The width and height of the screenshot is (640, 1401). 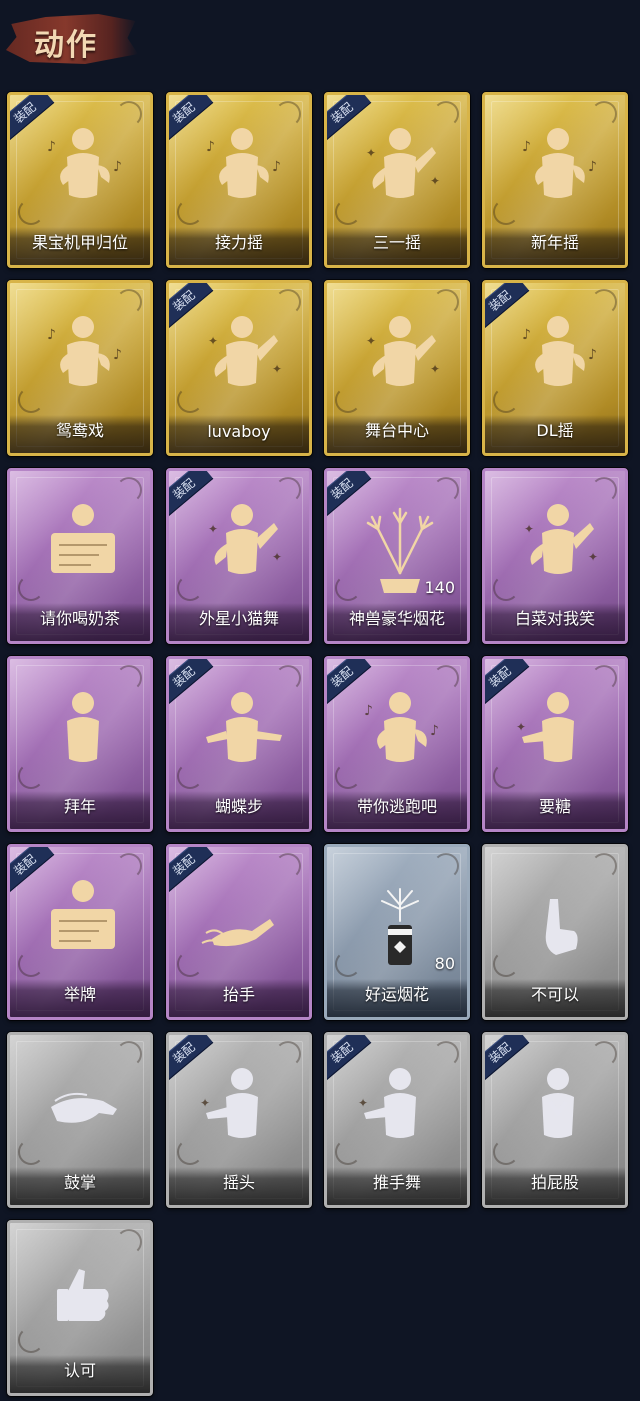 I want to click on emote-card: ♪ ♪ DL摇 装配, so click(x=555, y=368).